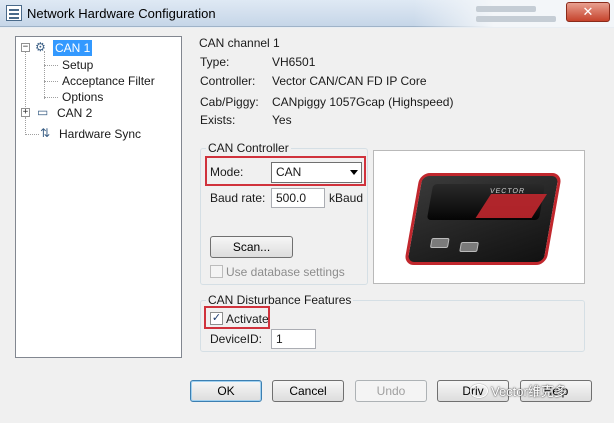 The width and height of the screenshot is (614, 423). What do you see at coordinates (40, 47) in the screenshot?
I see `can-device-icon: ⚙` at bounding box center [40, 47].